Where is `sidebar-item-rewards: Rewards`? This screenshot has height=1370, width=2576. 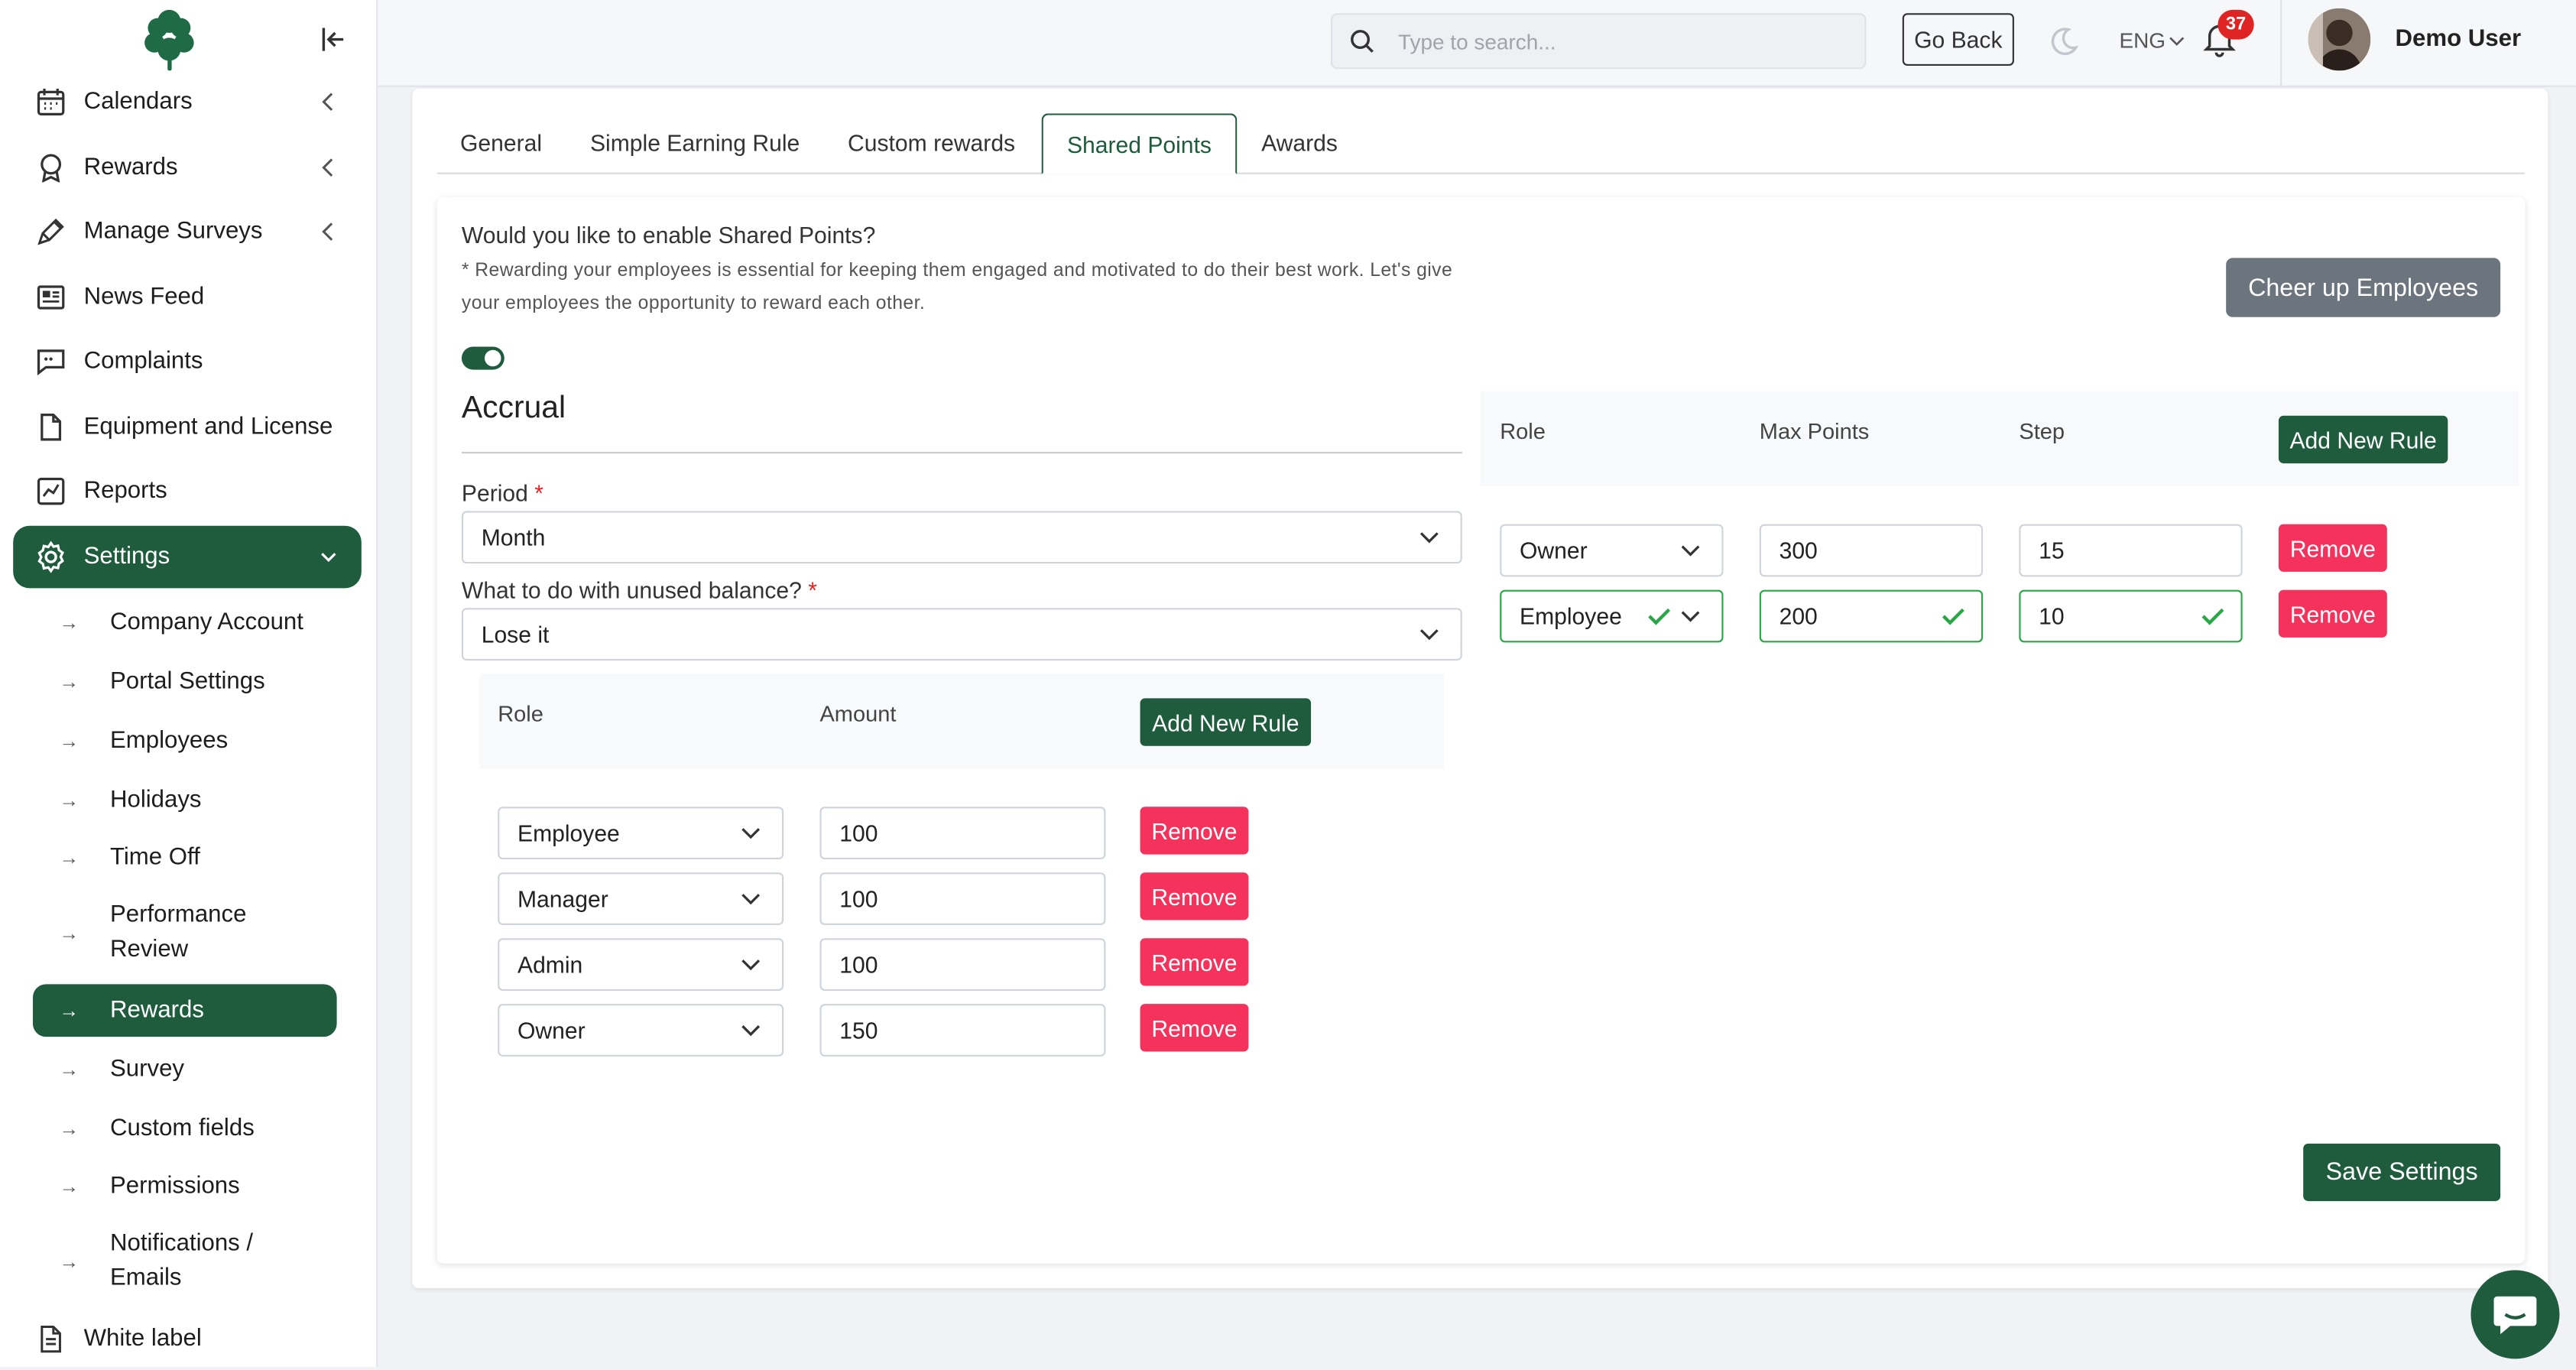 sidebar-item-rewards: Rewards is located at coordinates (187, 168).